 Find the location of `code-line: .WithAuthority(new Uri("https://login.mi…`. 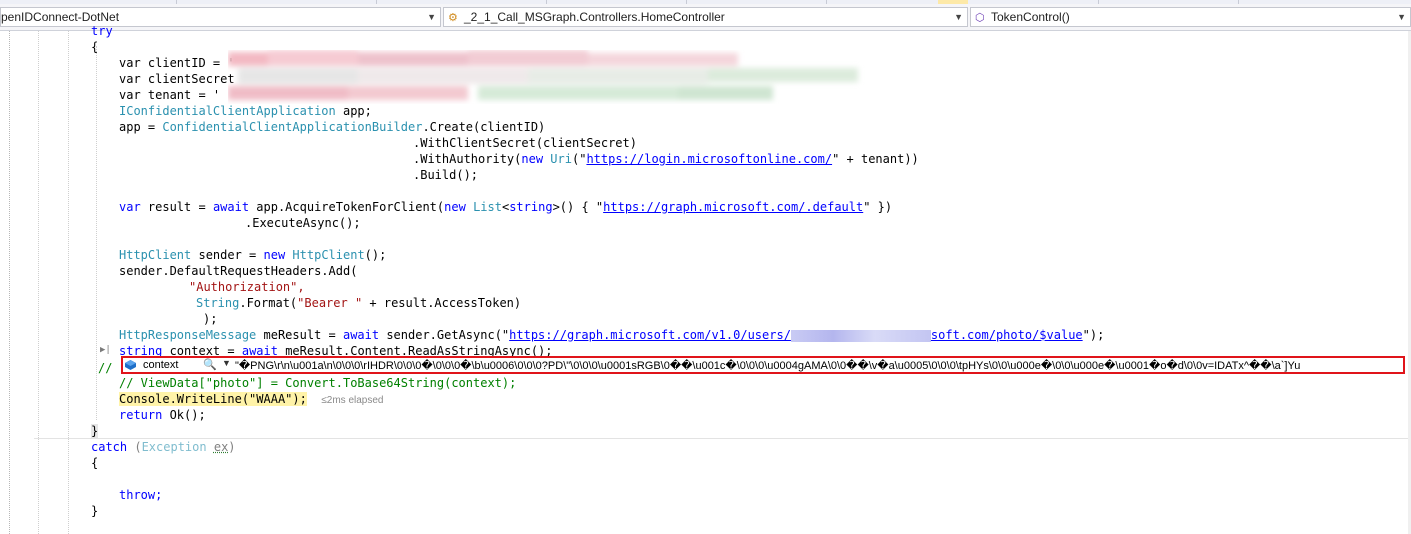

code-line: .WithAuthority(new Uri("https://login.mi… is located at coordinates (666, 159).